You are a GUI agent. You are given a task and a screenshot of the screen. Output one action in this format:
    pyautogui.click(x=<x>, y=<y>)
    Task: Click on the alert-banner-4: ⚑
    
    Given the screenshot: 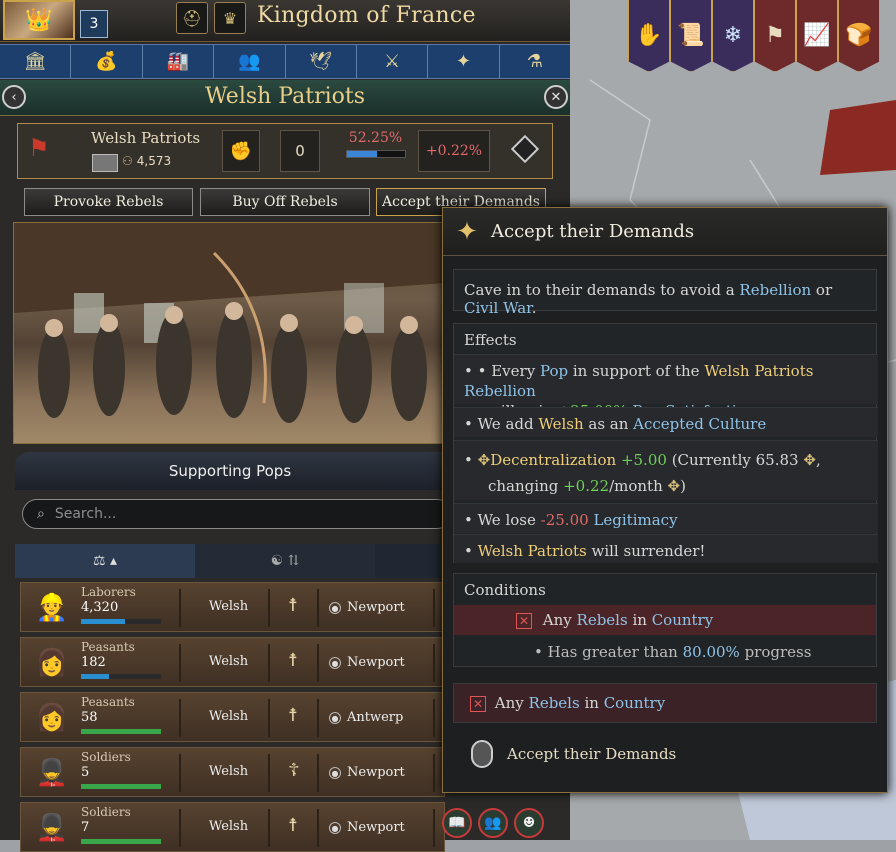 What is the action you would take?
    pyautogui.click(x=775, y=36)
    